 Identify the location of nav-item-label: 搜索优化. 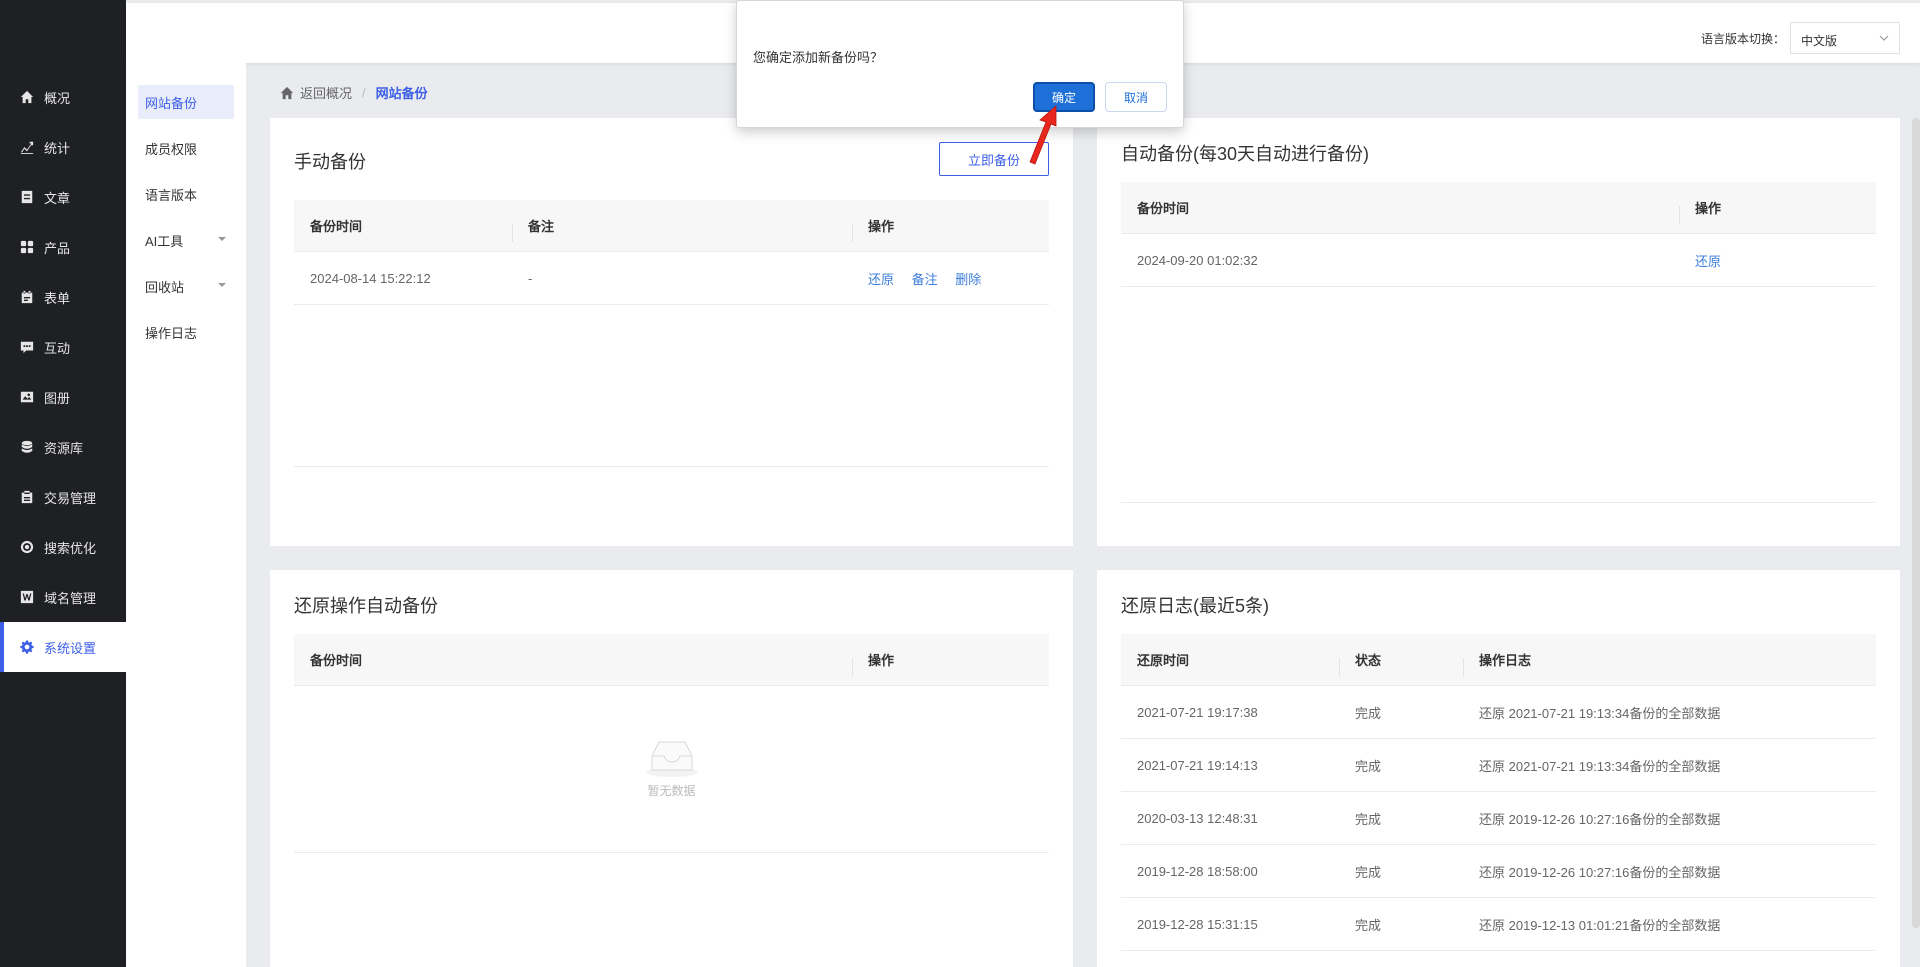
(70, 548).